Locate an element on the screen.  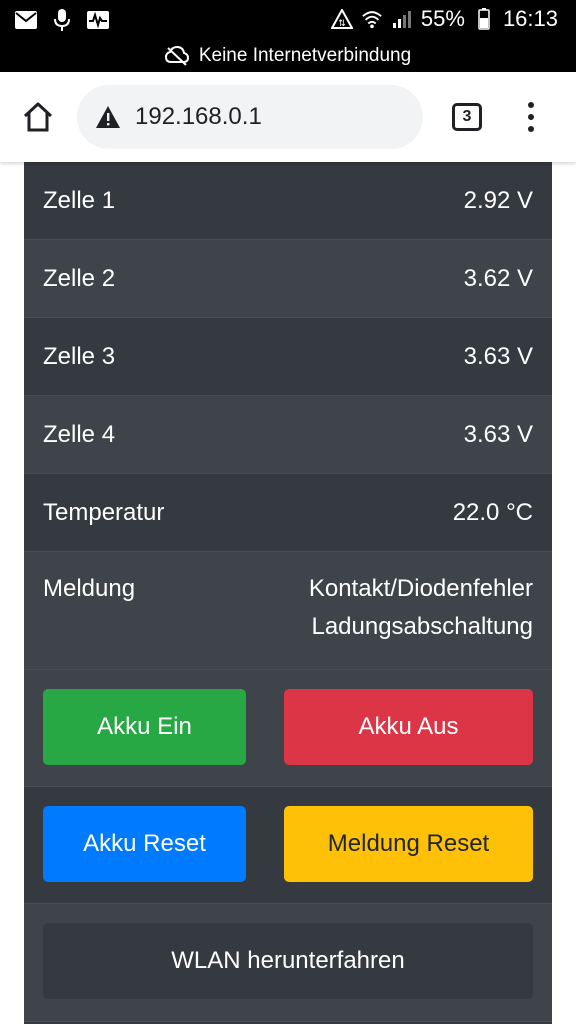
akku-reset-button: Akku Reset is located at coordinates (144, 844).